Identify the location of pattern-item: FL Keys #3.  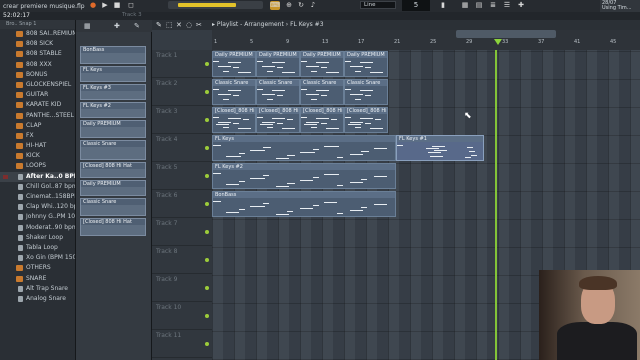
(113, 92).